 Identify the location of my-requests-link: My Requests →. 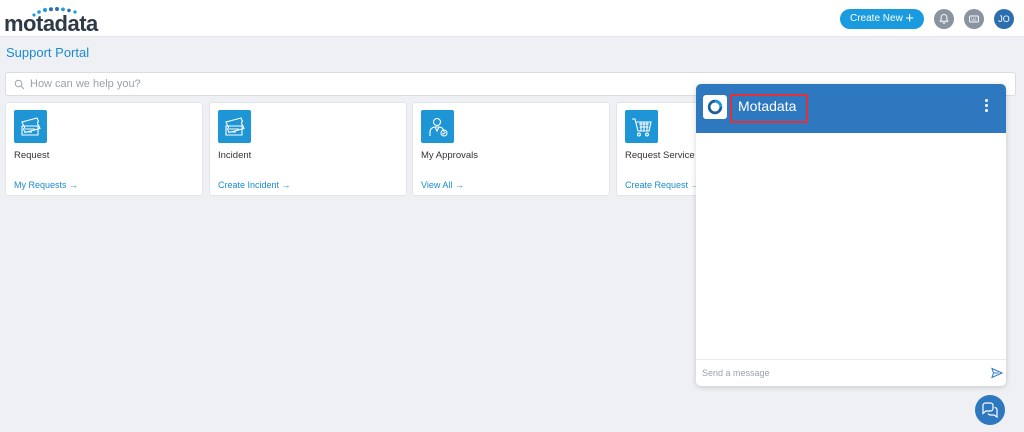
(46, 185).